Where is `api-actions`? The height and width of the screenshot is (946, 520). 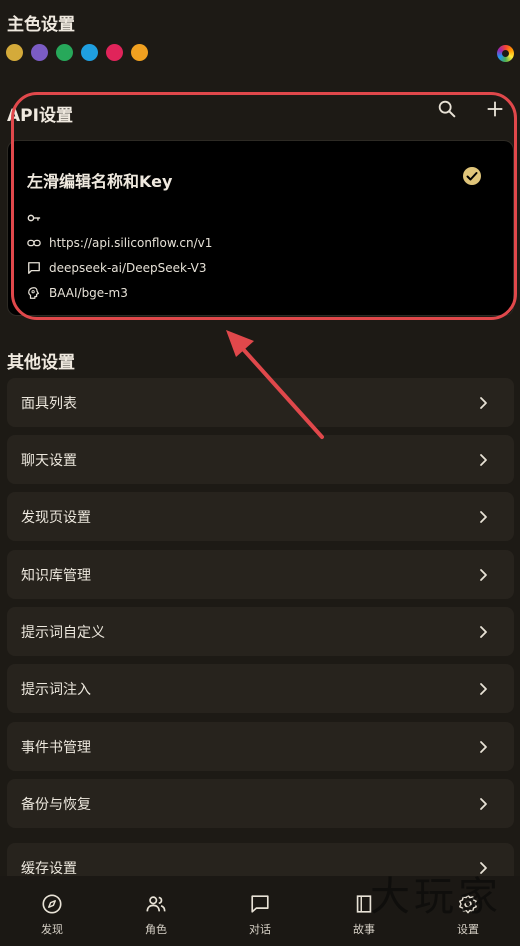
api-actions is located at coordinates (471, 109).